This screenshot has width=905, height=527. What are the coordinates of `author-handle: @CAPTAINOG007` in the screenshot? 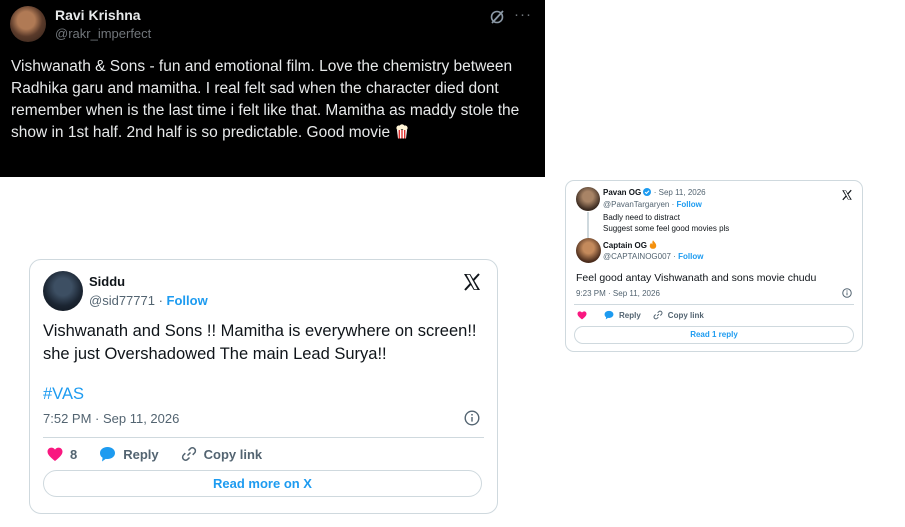 It's located at (637, 256).